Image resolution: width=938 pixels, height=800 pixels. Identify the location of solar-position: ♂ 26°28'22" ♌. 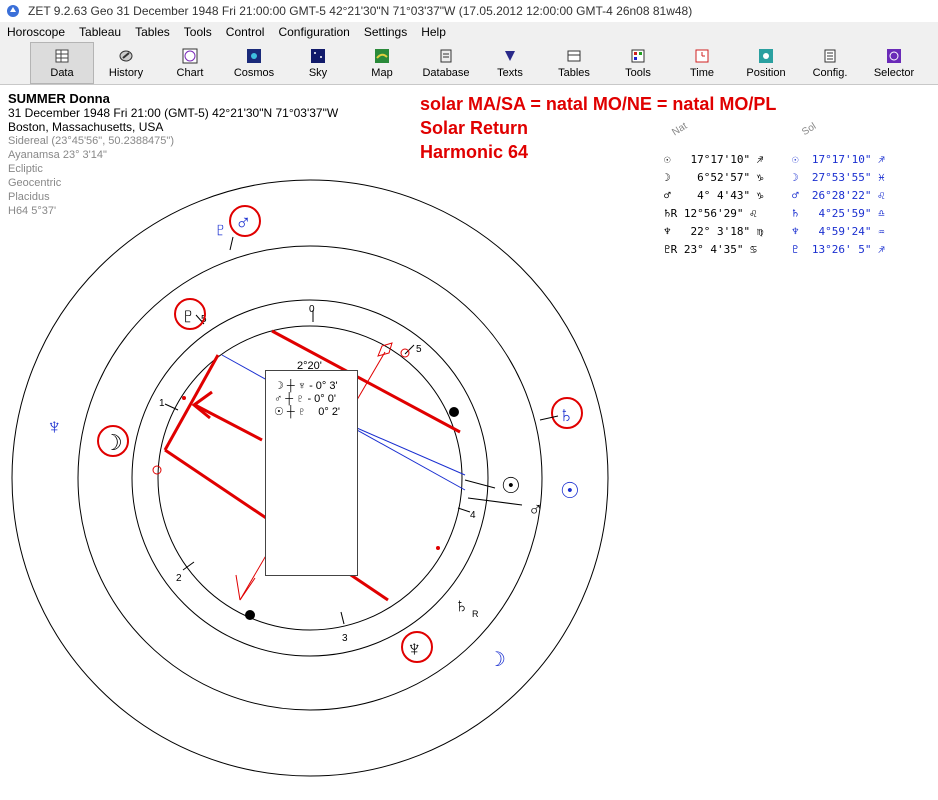
(838, 195).